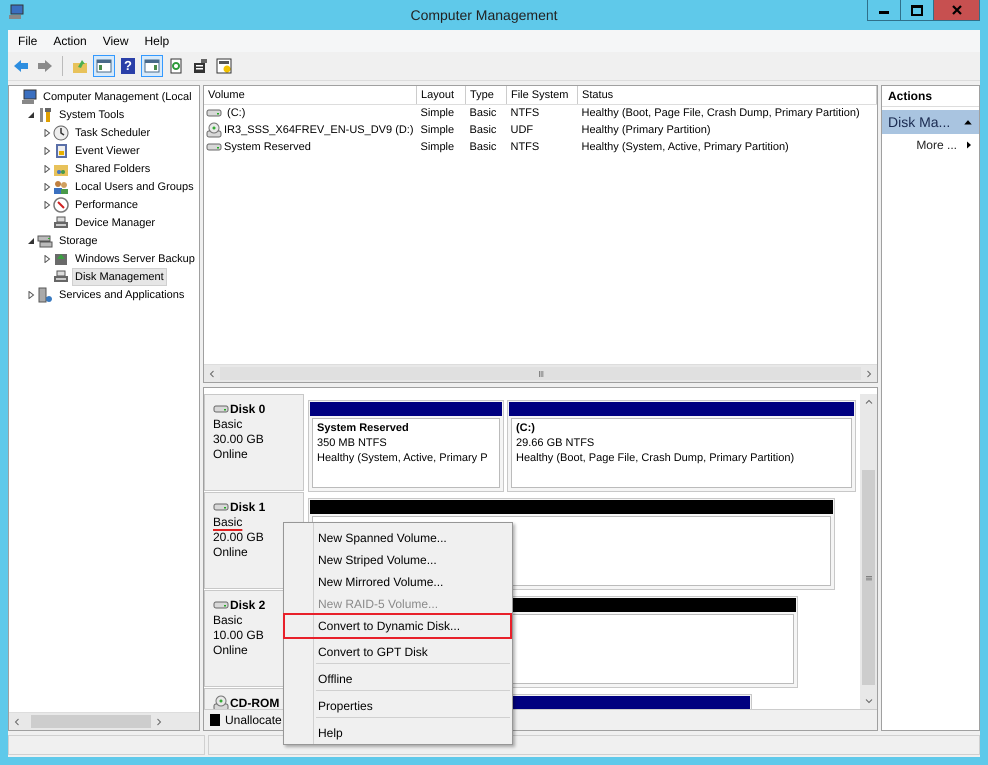 This screenshot has height=765, width=988. Describe the element at coordinates (106, 205) in the screenshot. I see `tree-item: Performance` at that location.